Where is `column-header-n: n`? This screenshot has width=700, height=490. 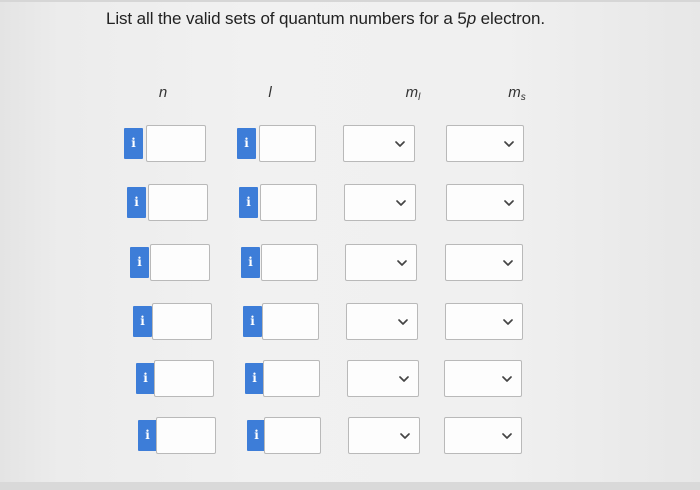 column-header-n: n is located at coordinates (163, 92).